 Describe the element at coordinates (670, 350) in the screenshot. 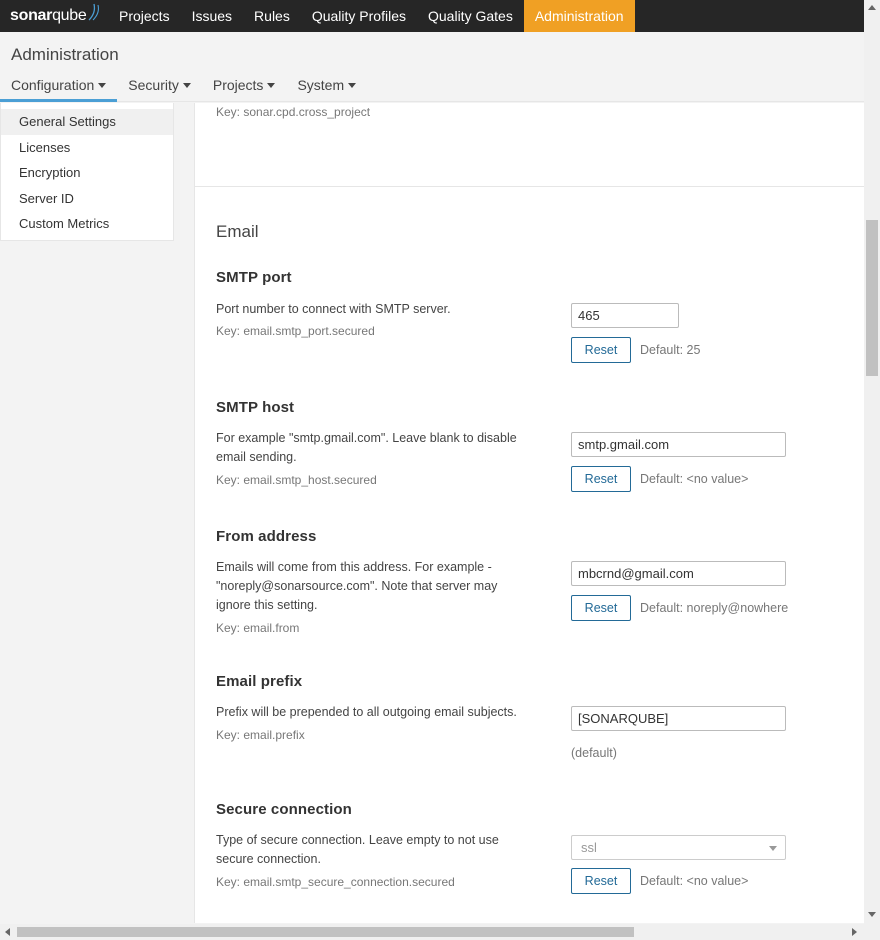

I see `setting-default: Default: 25` at that location.